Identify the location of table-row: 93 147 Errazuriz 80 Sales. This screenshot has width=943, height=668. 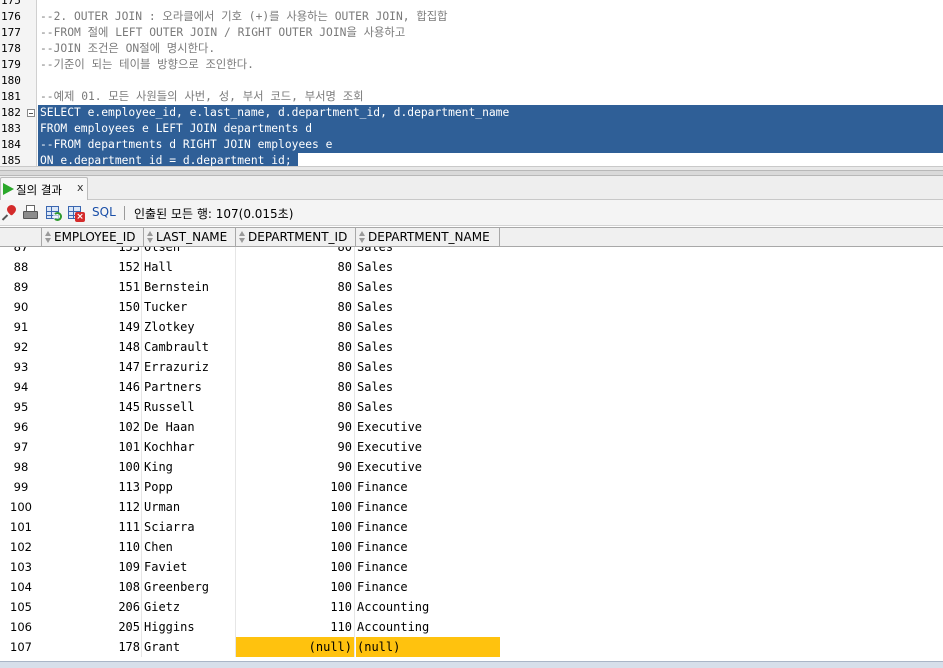
(250, 367).